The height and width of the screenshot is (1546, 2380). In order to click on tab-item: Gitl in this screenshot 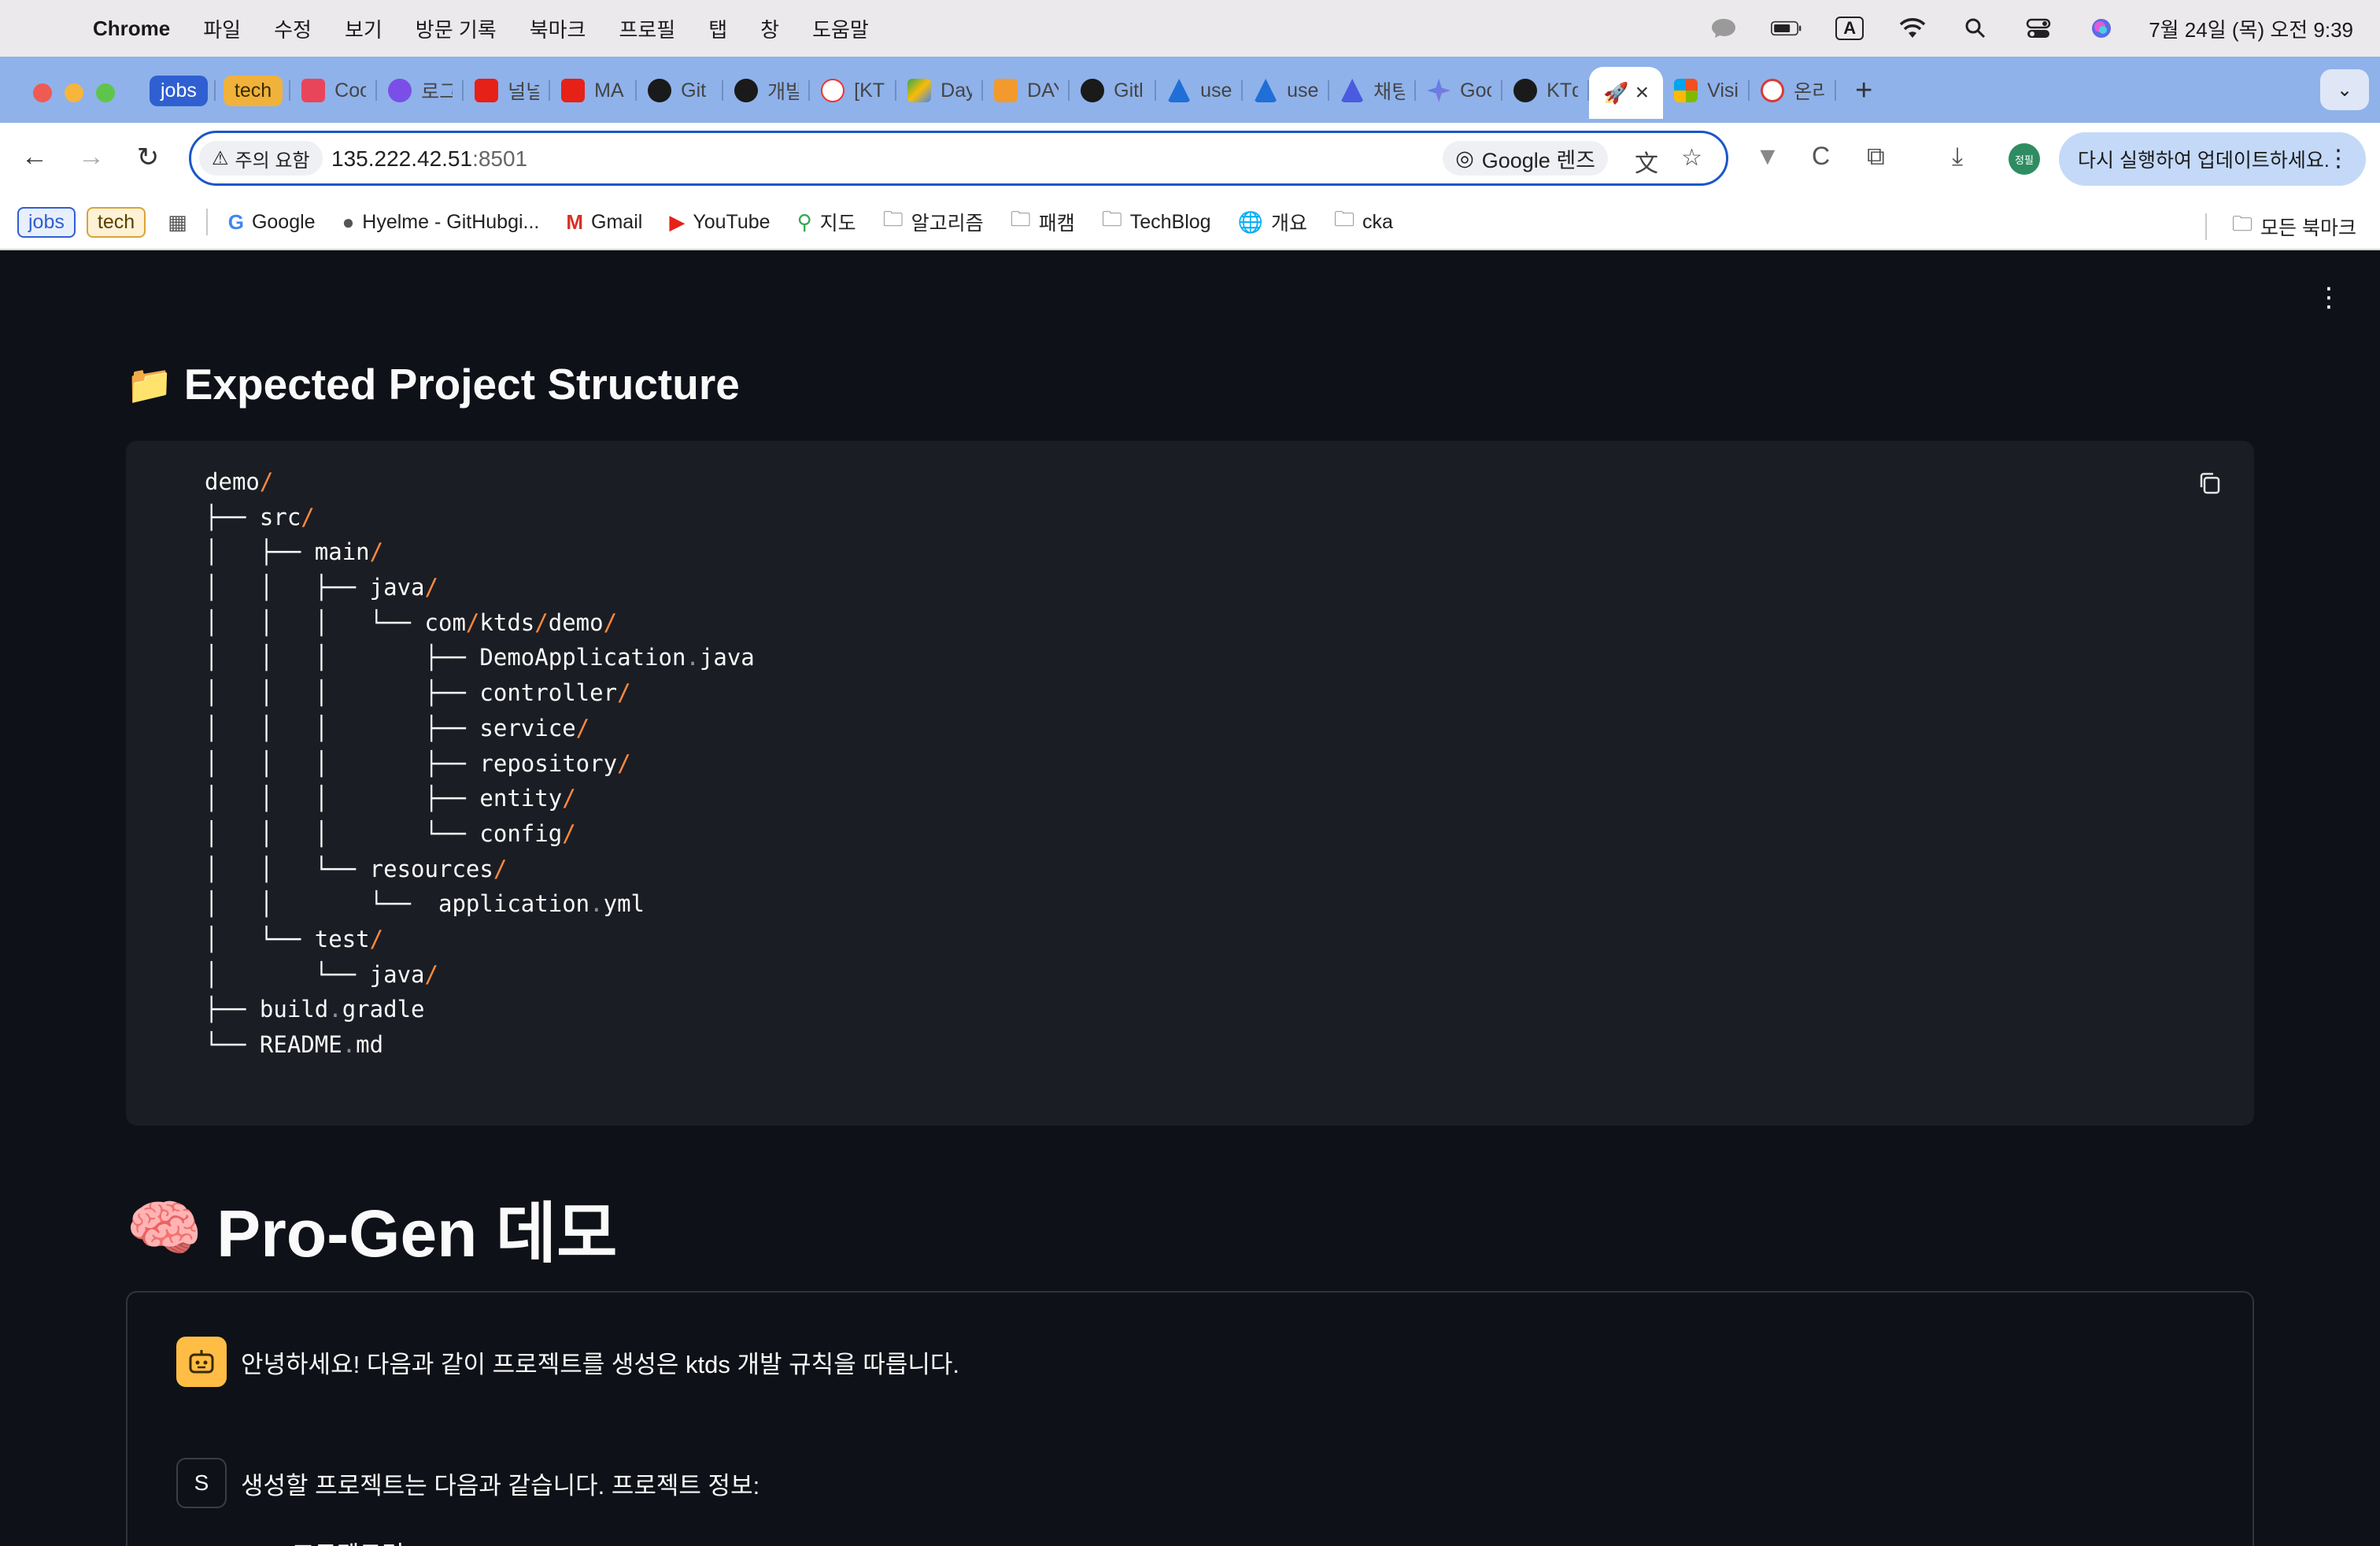, I will do `click(1113, 90)`.